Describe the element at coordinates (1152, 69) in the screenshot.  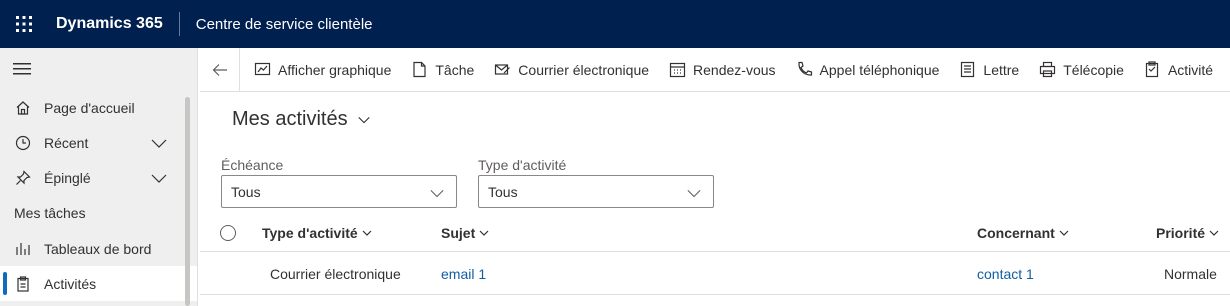
I see `activity-icon` at that location.